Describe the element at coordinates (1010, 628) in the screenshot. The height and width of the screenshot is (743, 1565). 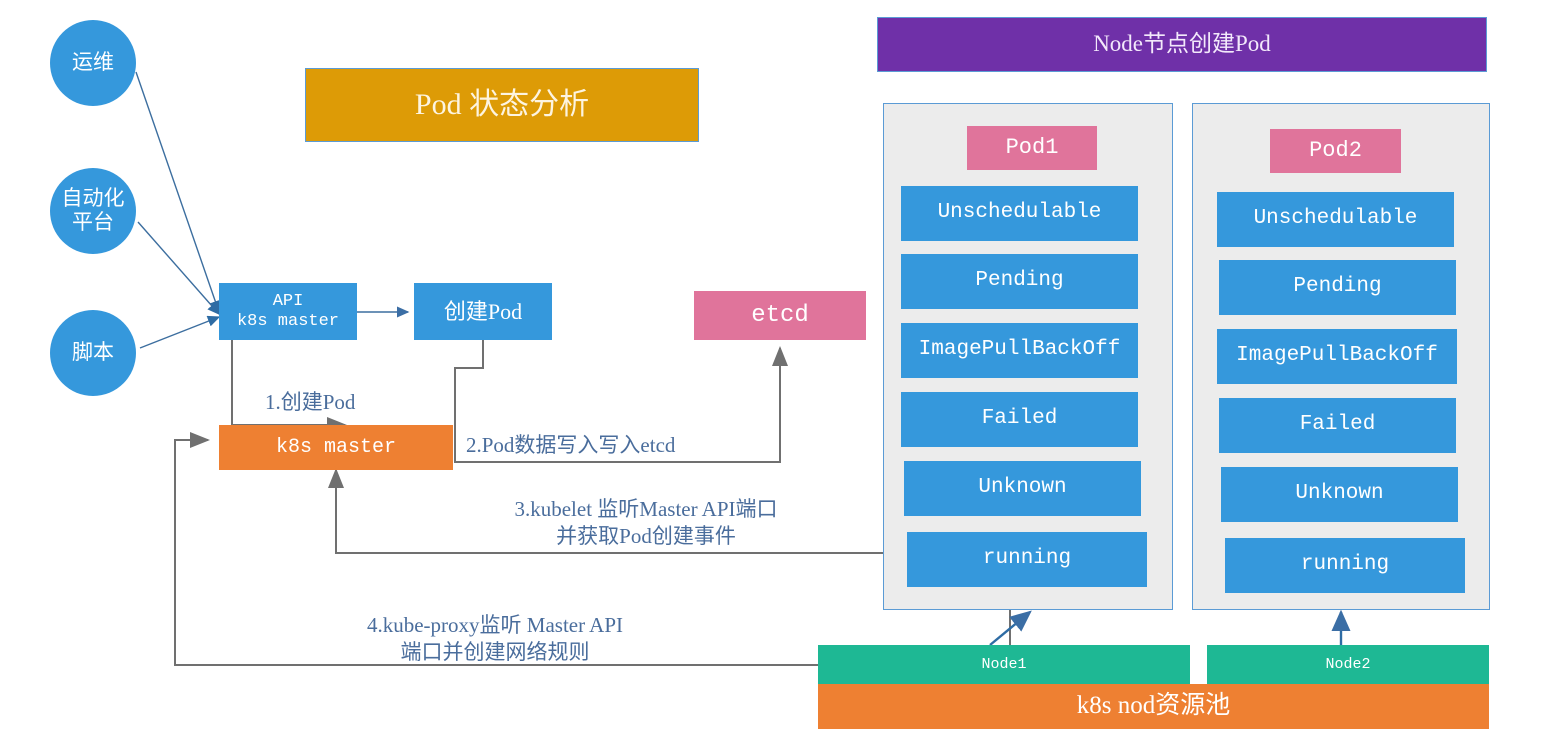
I see `wire-node1-to-pod1` at that location.